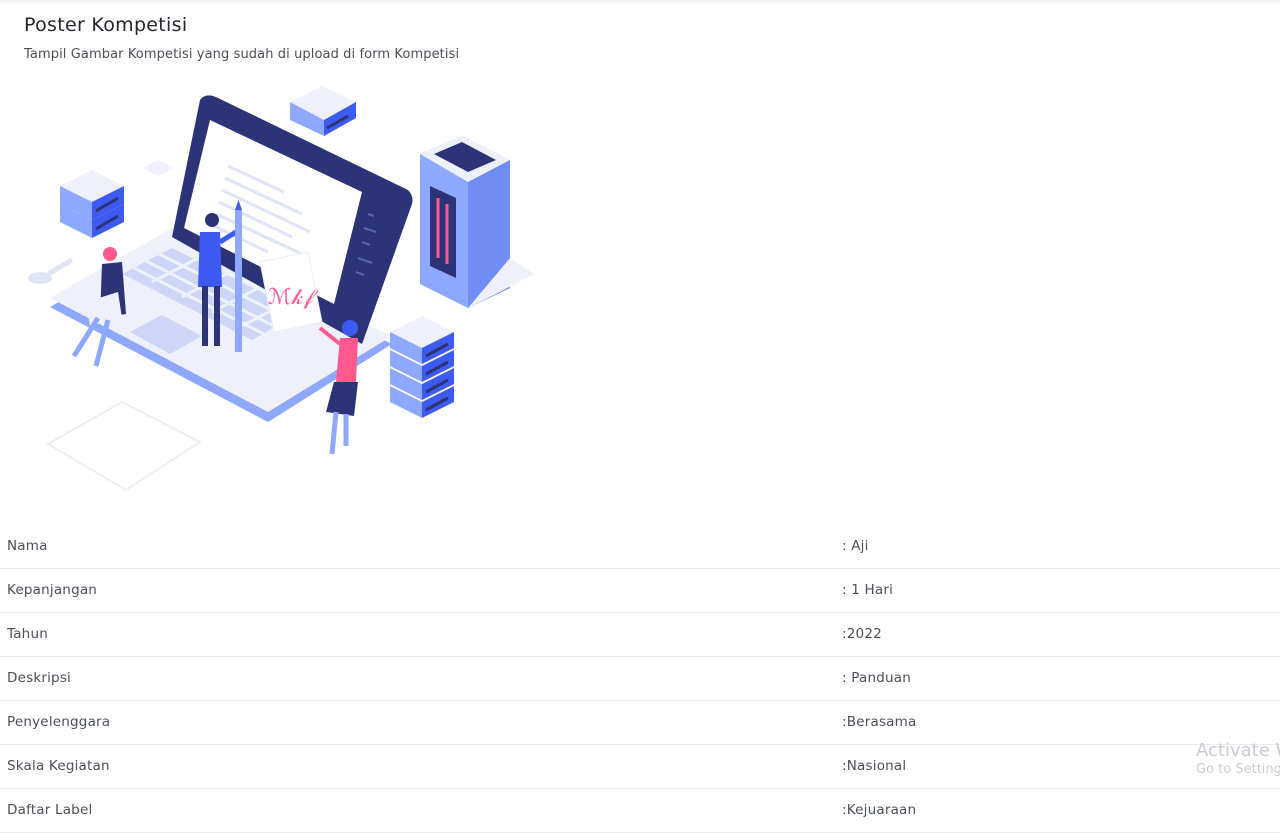 The height and width of the screenshot is (833, 1280). What do you see at coordinates (640, 811) in the screenshot?
I see `detail-row-daftar-label: Daftar Label :Kejuaraan` at bounding box center [640, 811].